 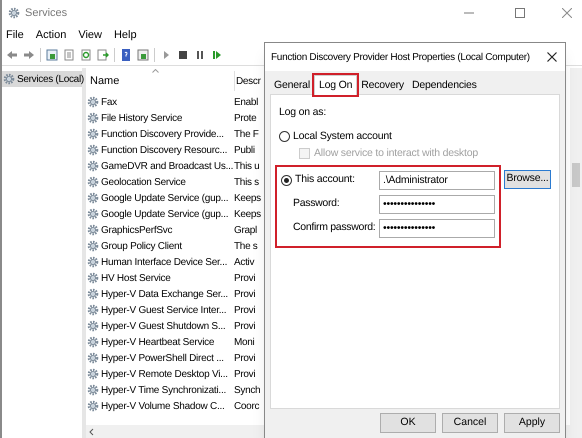 What do you see at coordinates (246, 135) in the screenshot?
I see `service-description: The F` at bounding box center [246, 135].